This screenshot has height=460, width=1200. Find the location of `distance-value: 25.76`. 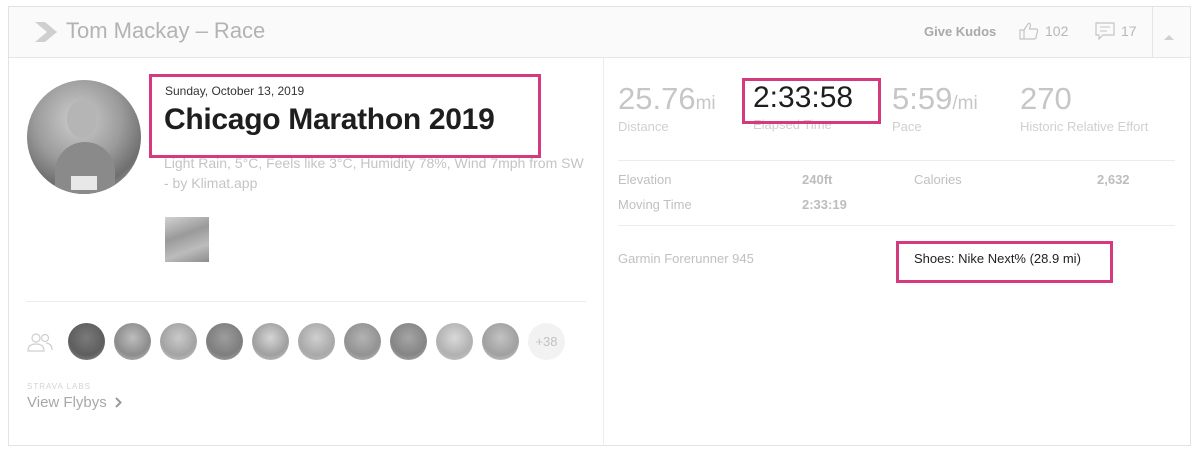

distance-value: 25.76 is located at coordinates (657, 98).